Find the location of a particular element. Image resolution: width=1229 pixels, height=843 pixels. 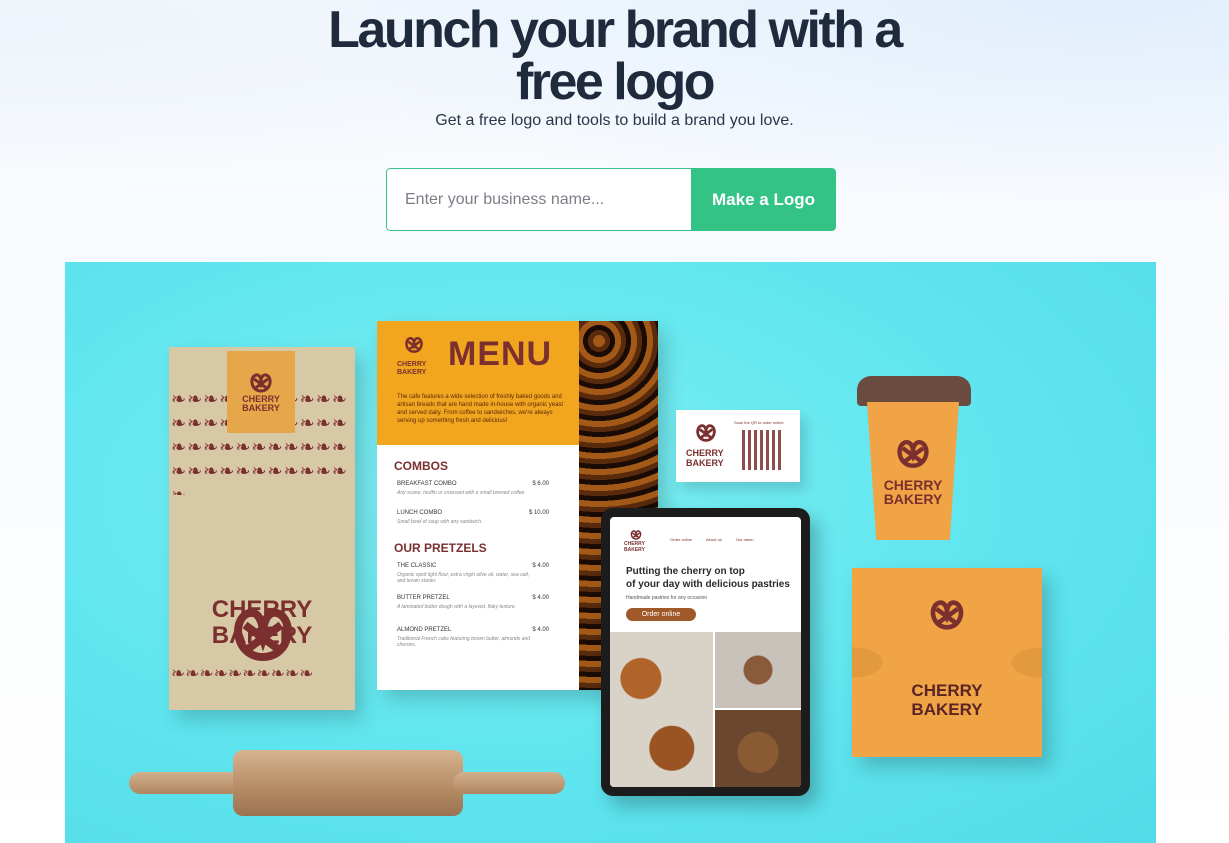

business-name-input is located at coordinates (538, 199).